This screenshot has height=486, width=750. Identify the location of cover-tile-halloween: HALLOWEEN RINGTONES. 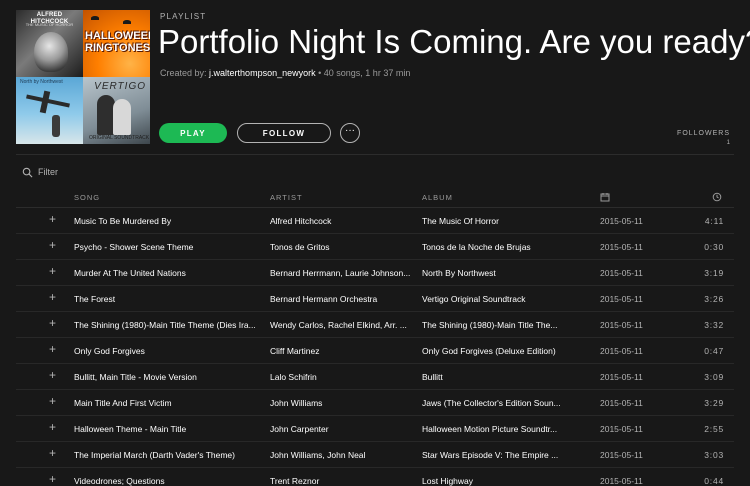
(116, 43).